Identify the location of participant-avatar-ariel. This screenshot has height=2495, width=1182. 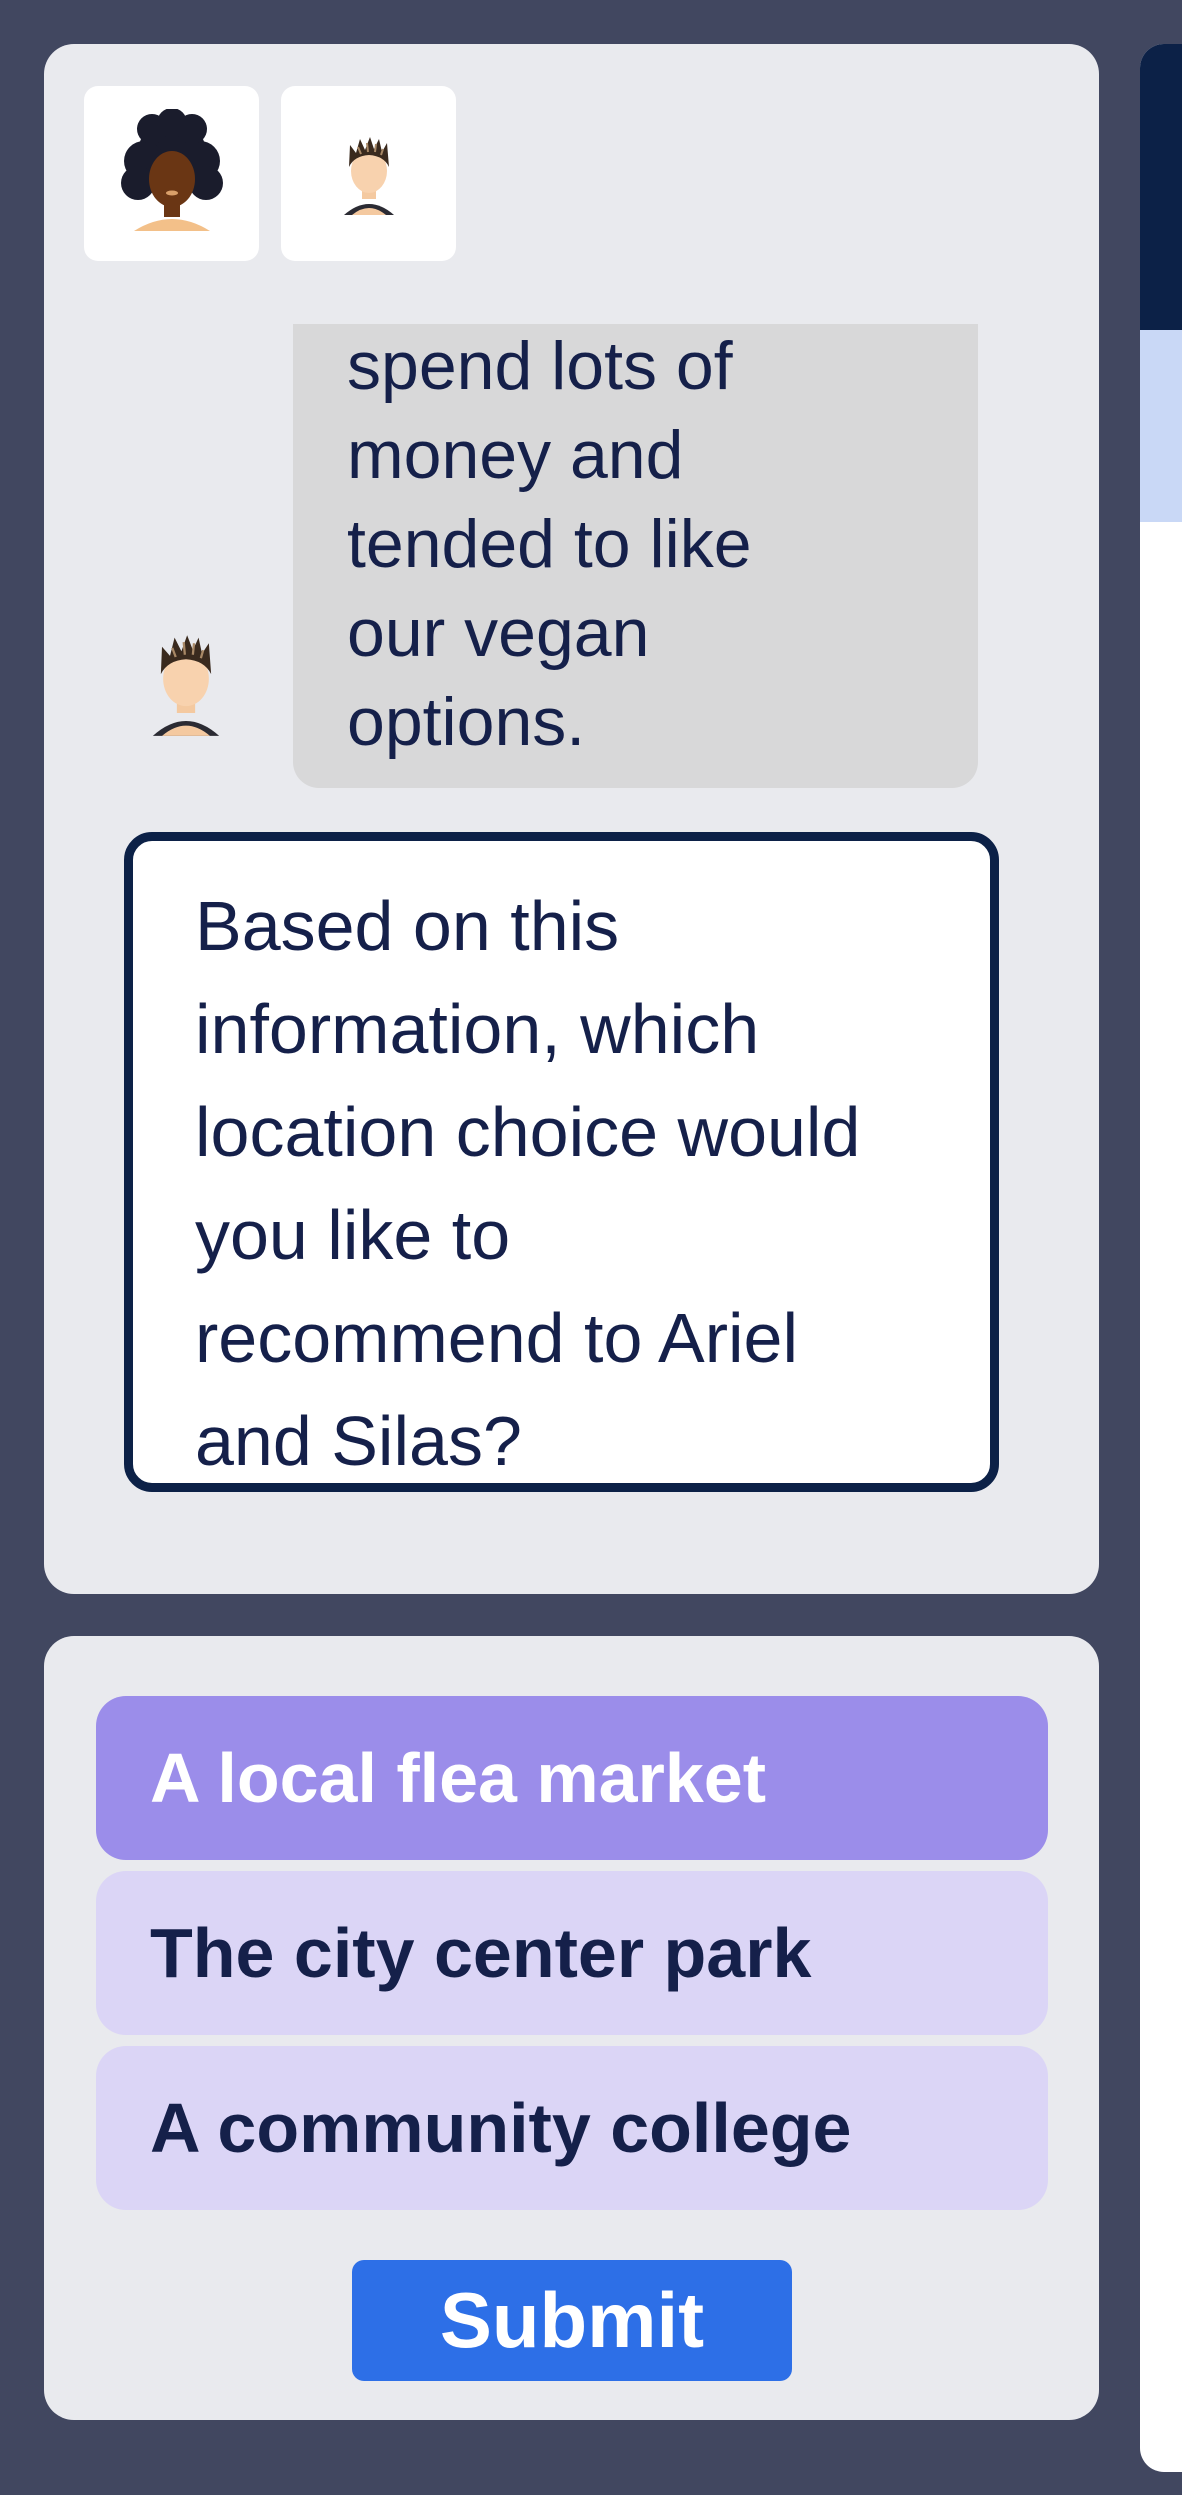
(171, 173).